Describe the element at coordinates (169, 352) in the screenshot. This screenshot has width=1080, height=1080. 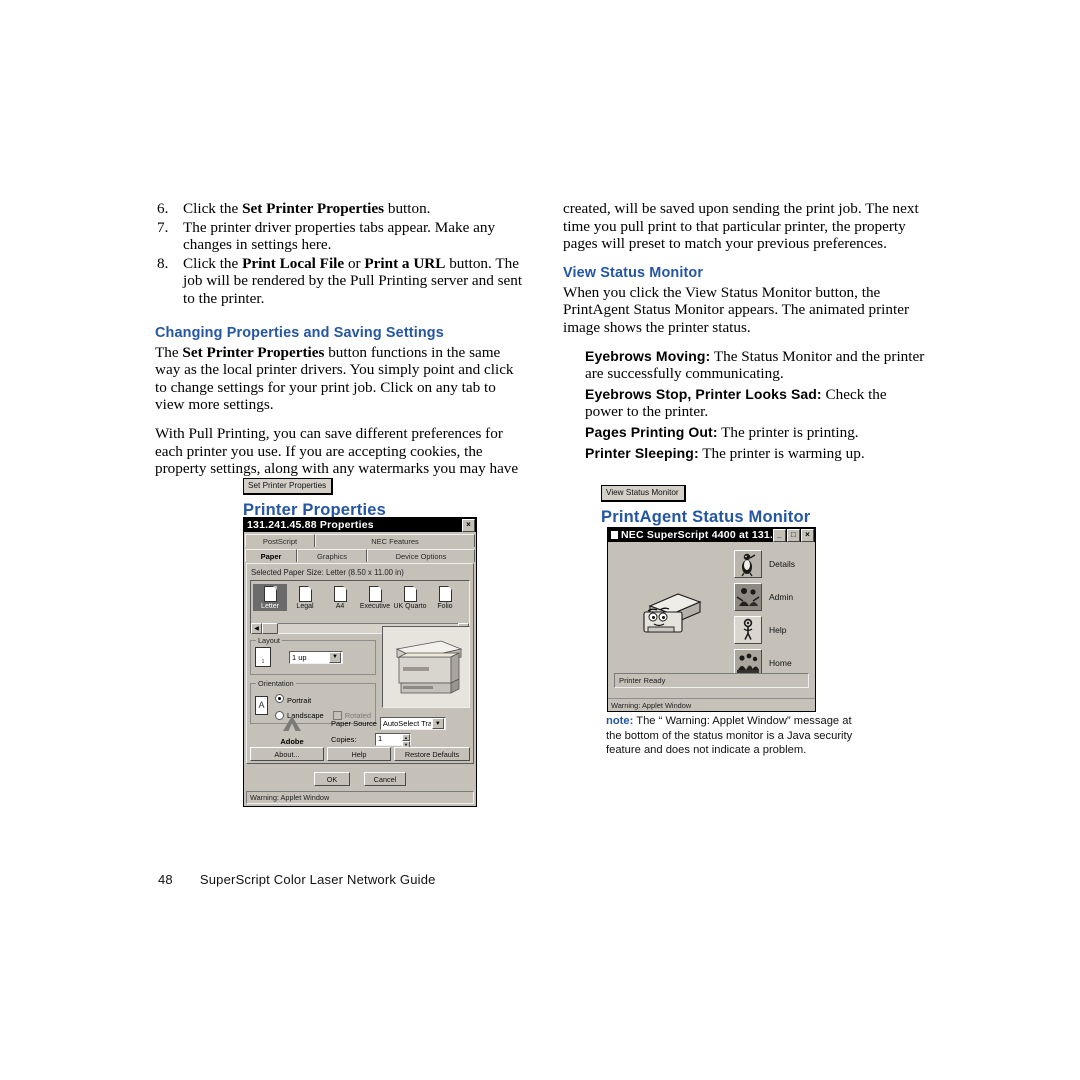
I see `paragraph-text-pre: The` at that location.